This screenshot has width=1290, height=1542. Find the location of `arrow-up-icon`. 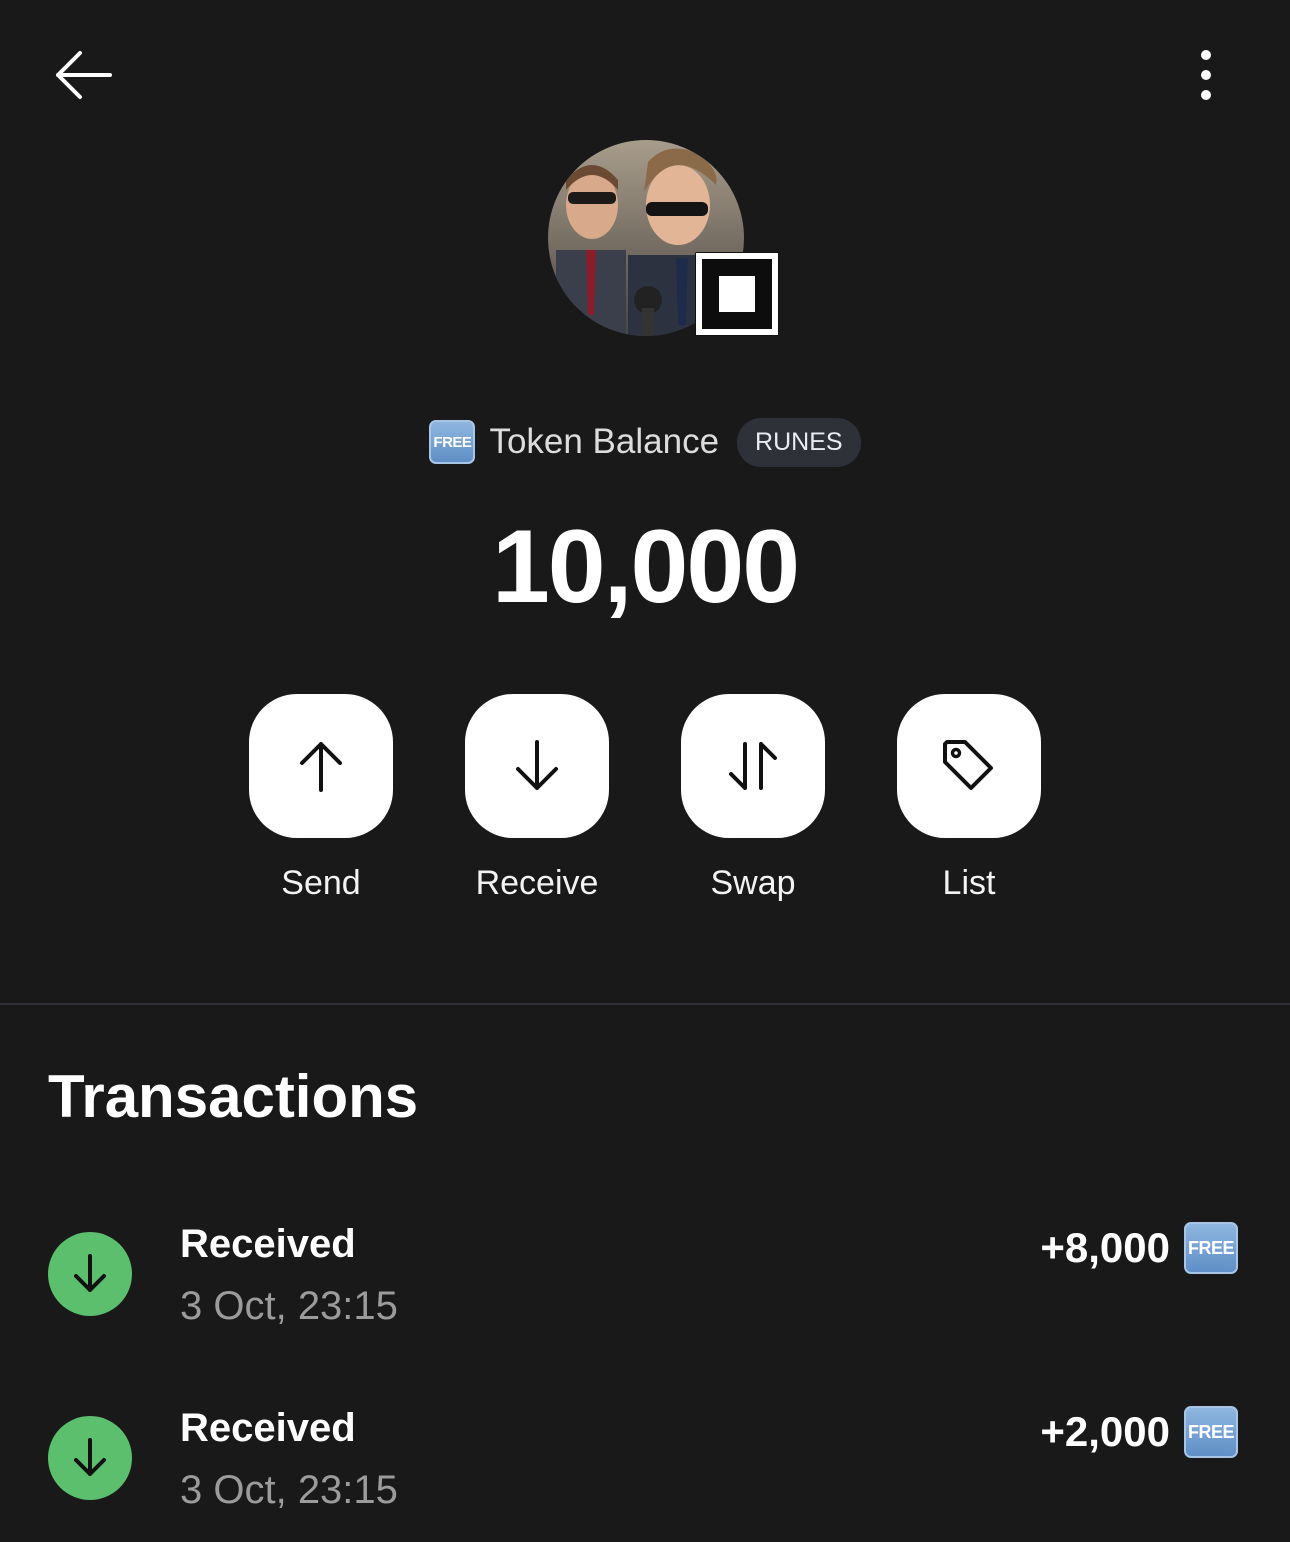

arrow-up-icon is located at coordinates (321, 767).